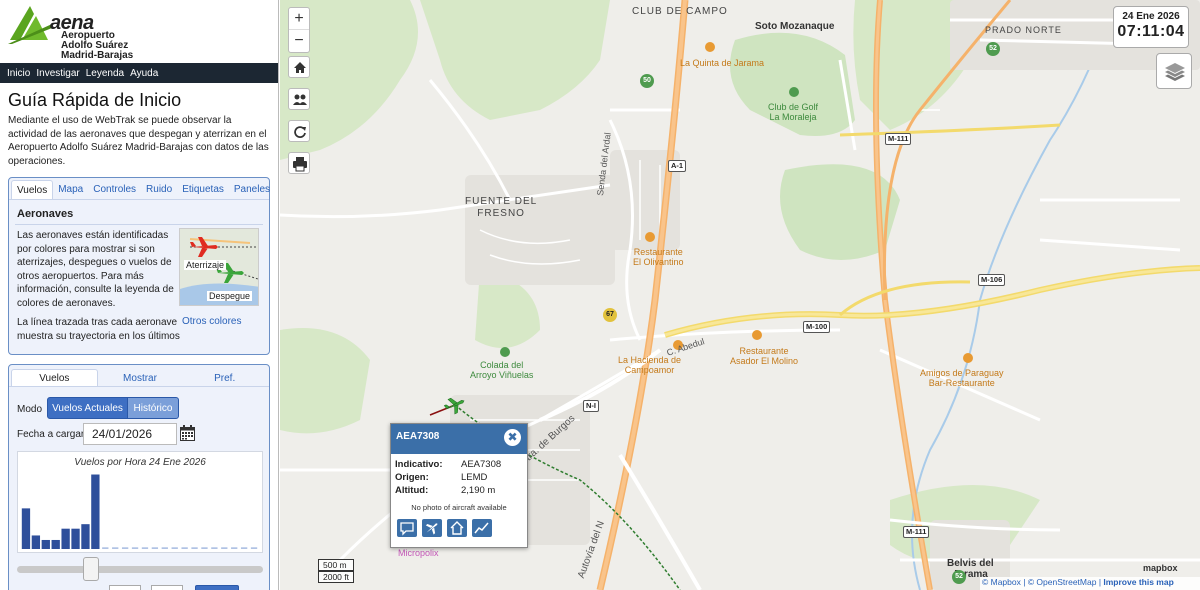 The width and height of the screenshot is (1200, 590). What do you see at coordinates (993, 49) in the screenshot?
I see `road-sign-52: 52` at bounding box center [993, 49].